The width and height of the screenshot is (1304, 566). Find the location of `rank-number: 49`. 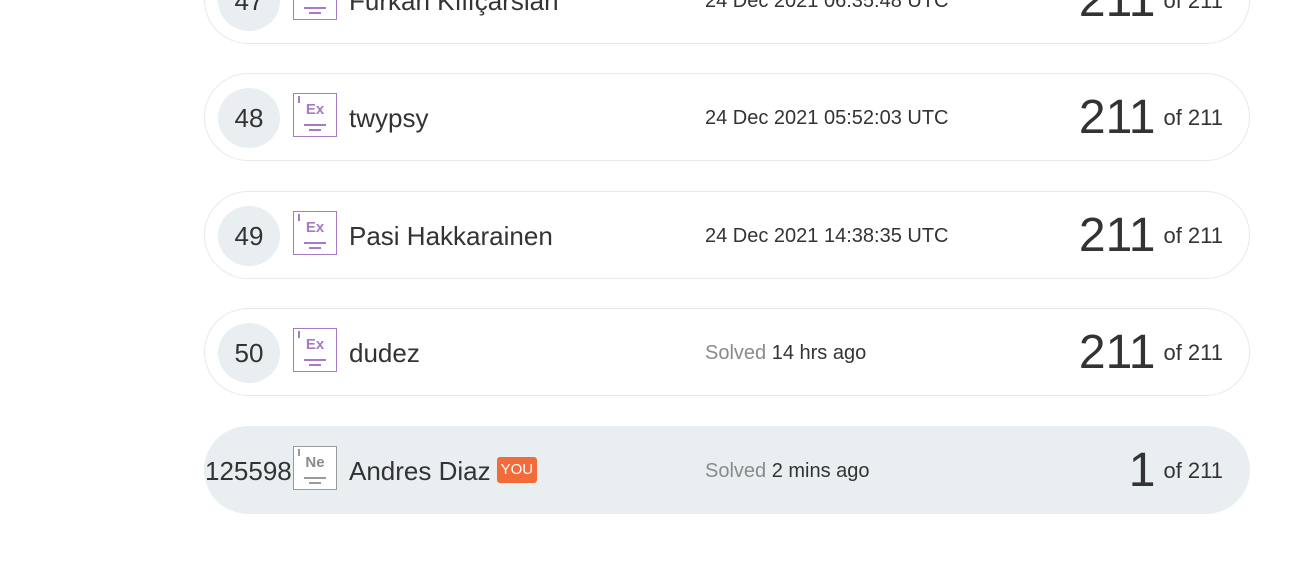

rank-number: 49 is located at coordinates (249, 236).